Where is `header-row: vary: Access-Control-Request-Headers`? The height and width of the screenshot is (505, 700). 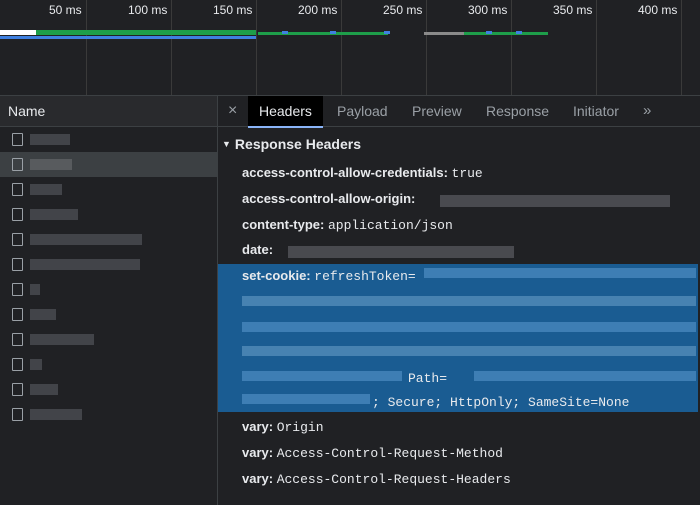 header-row: vary: Access-Control-Request-Headers is located at coordinates (376, 479).